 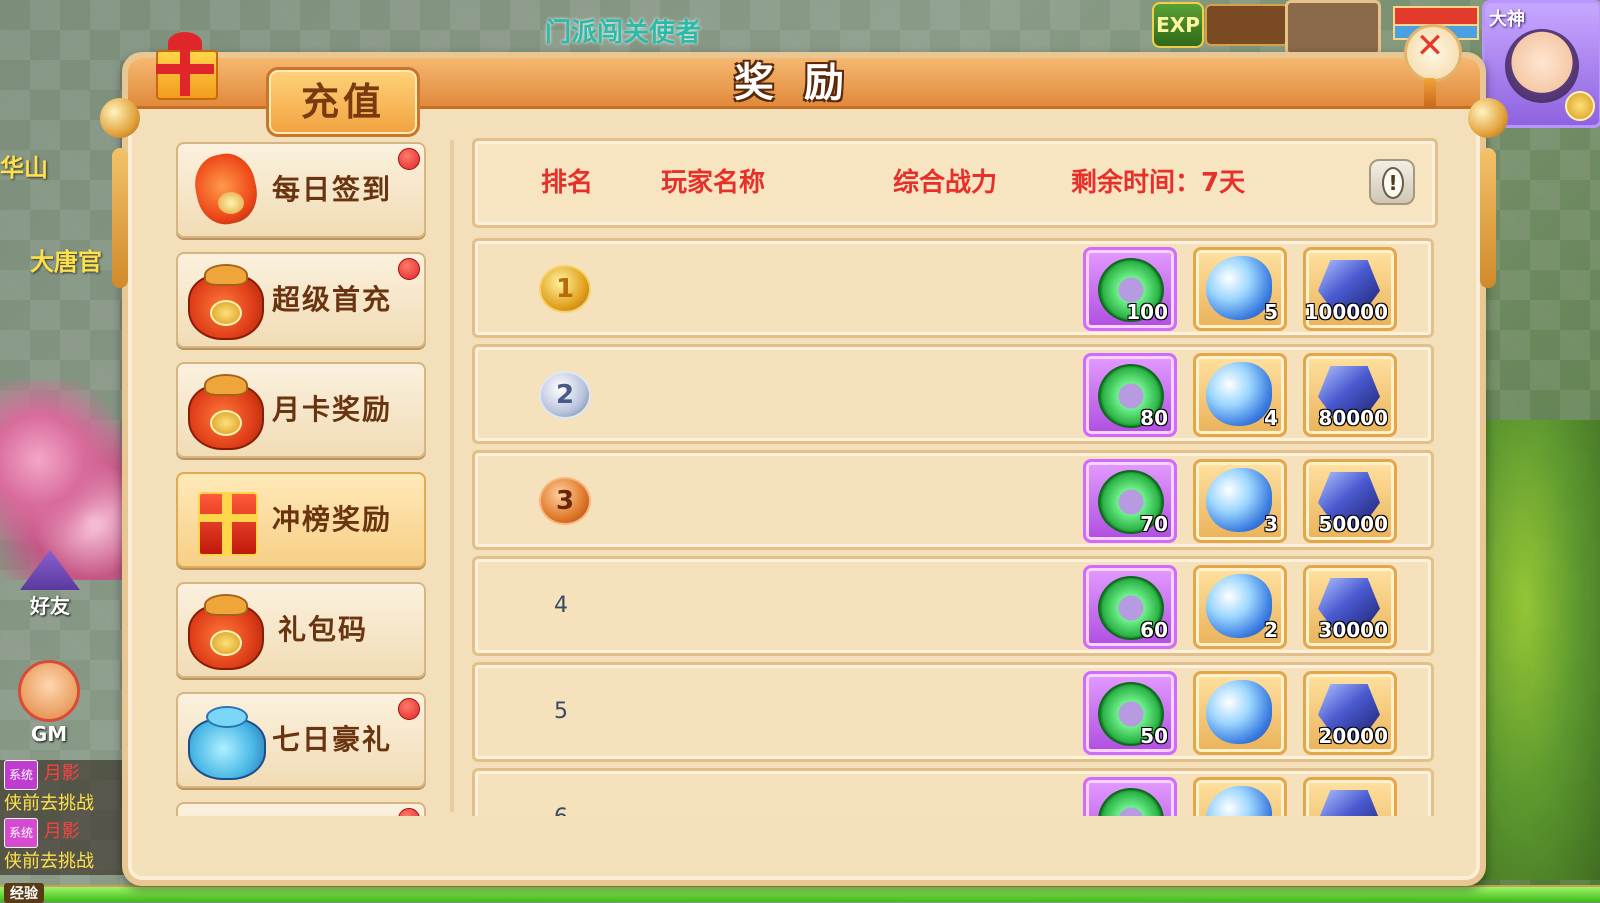 What do you see at coordinates (953, 288) in the screenshot?
I see `table-row: 1 100 5 100000` at bounding box center [953, 288].